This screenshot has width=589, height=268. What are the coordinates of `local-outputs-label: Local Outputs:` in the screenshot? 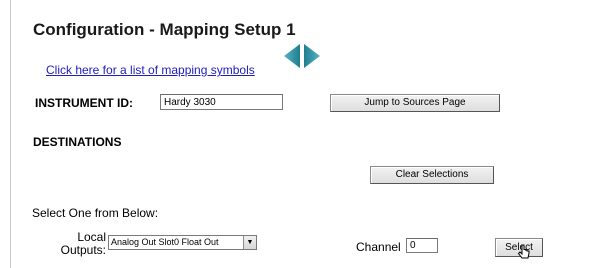 It's located at (79, 244).